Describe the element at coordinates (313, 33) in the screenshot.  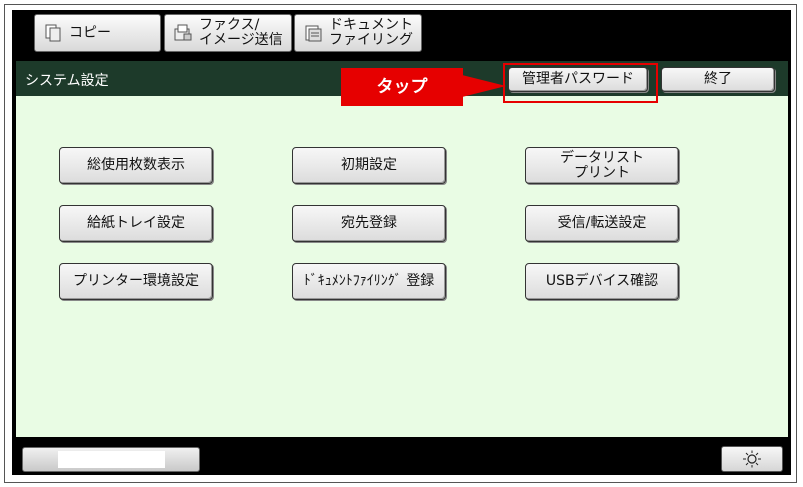
I see `document-filing-icon` at that location.